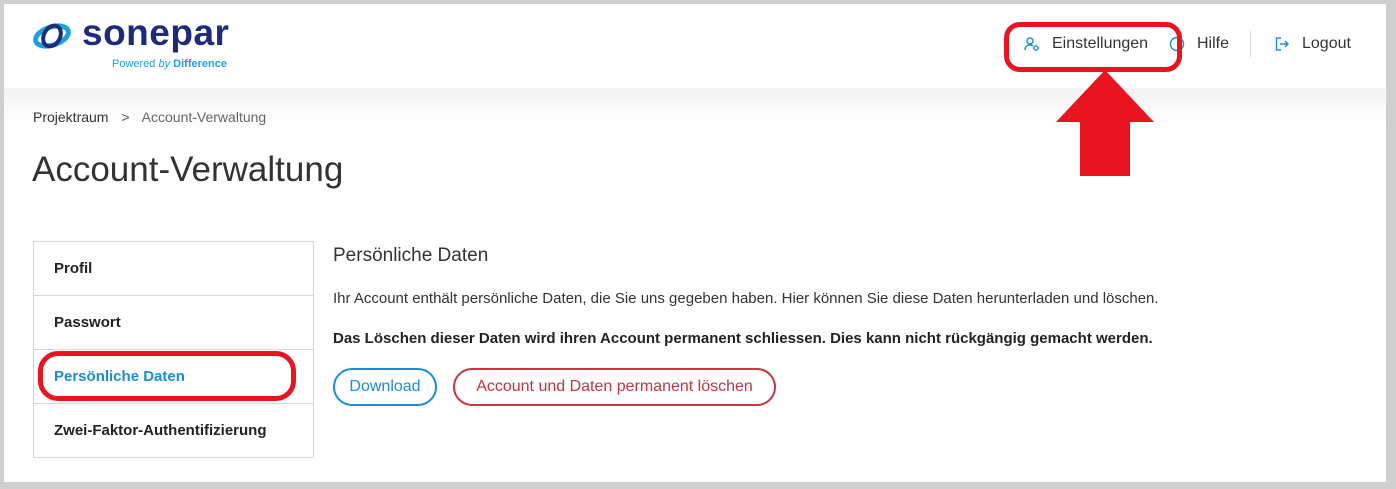 The image size is (1396, 489). I want to click on sidebar-item-persoenliche-daten: Persönliche Daten, so click(173, 377).